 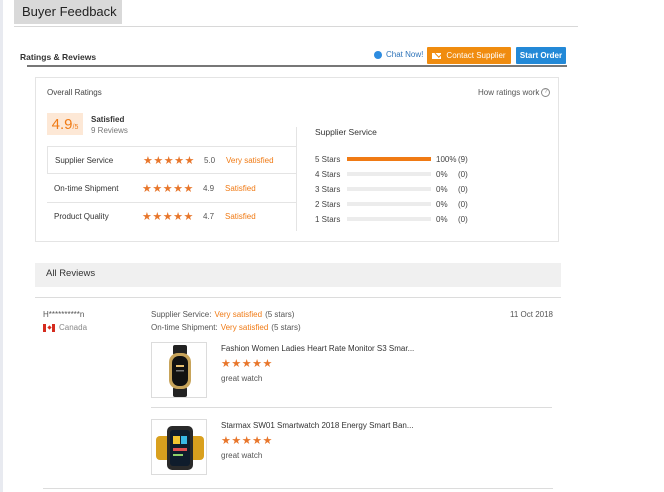 What do you see at coordinates (1, 246) in the screenshot?
I see `page-left-edge` at bounding box center [1, 246].